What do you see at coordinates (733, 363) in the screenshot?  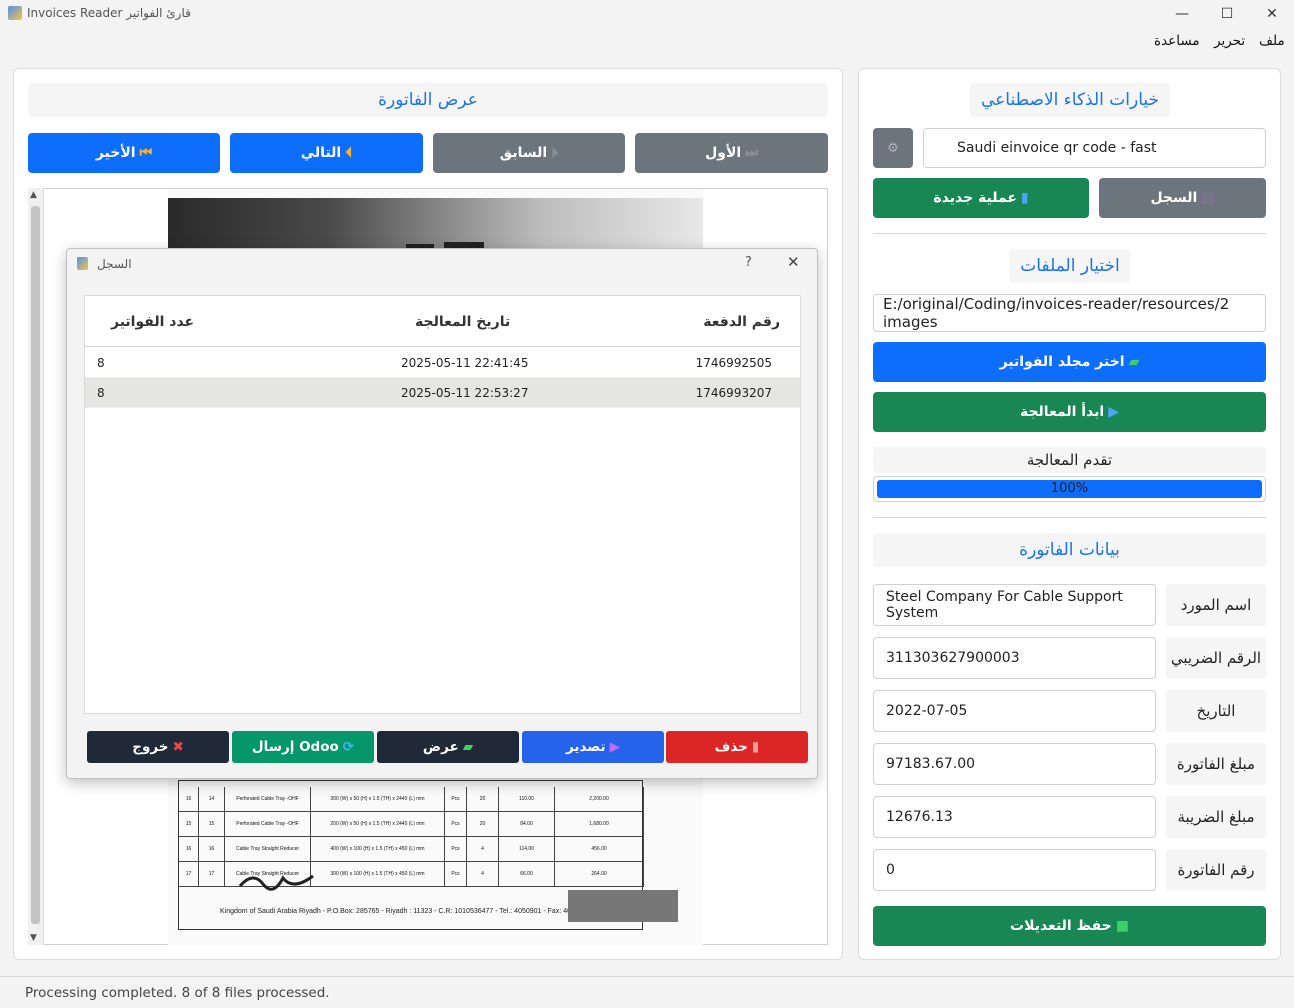 I see `batch-number-cell: 1746992505` at bounding box center [733, 363].